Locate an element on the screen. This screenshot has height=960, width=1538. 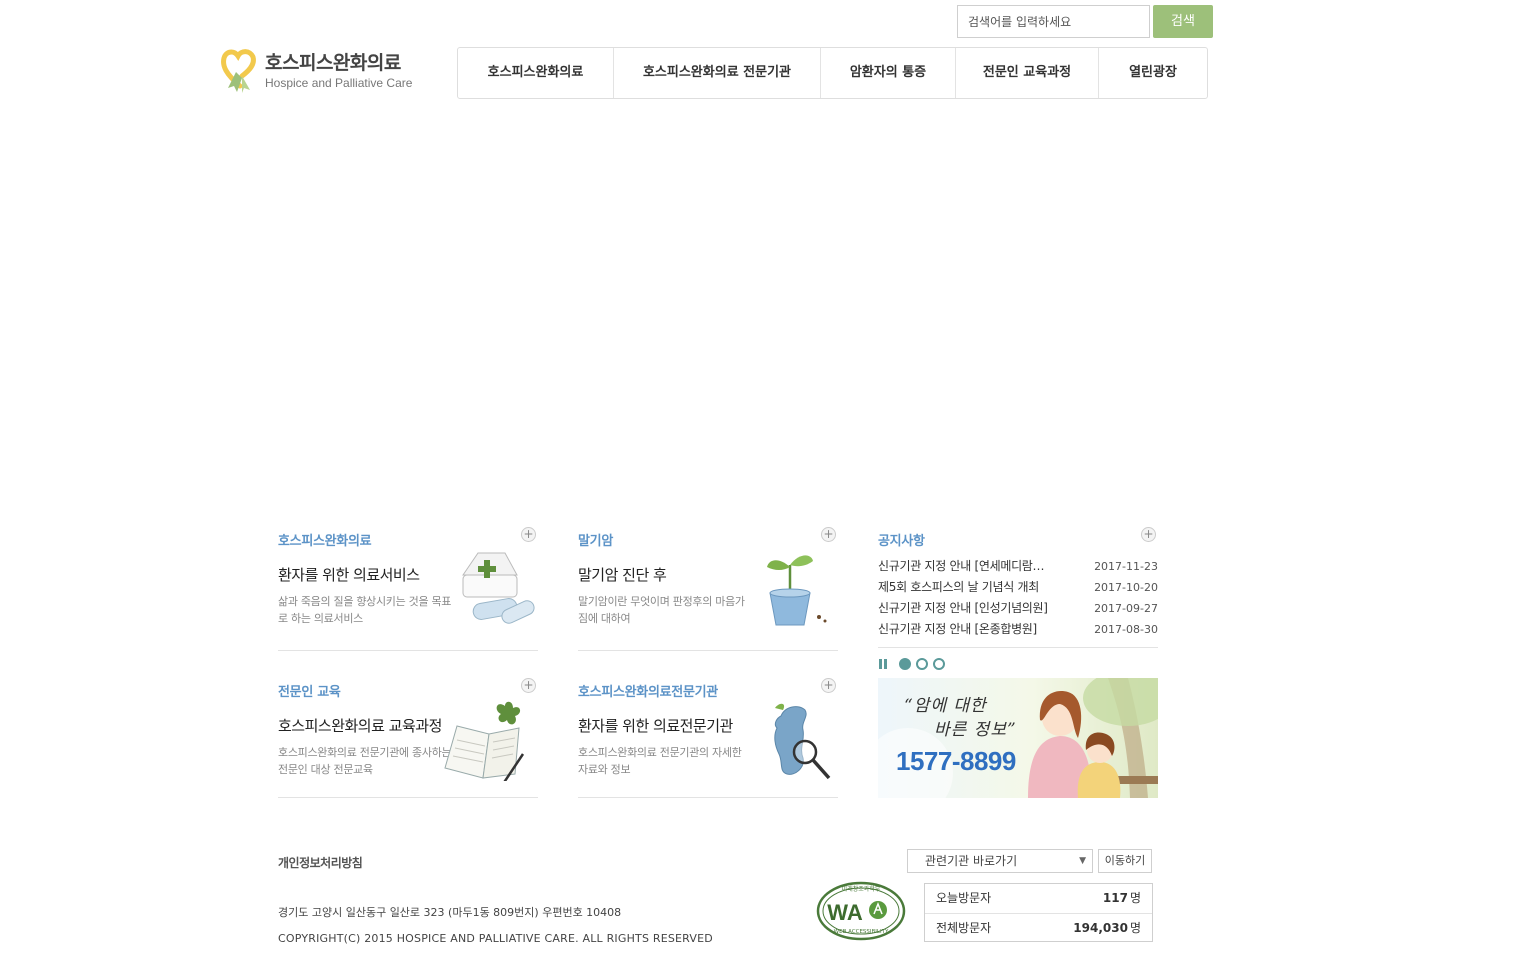
korea-map-magnifier-icon is located at coordinates (802, 741).